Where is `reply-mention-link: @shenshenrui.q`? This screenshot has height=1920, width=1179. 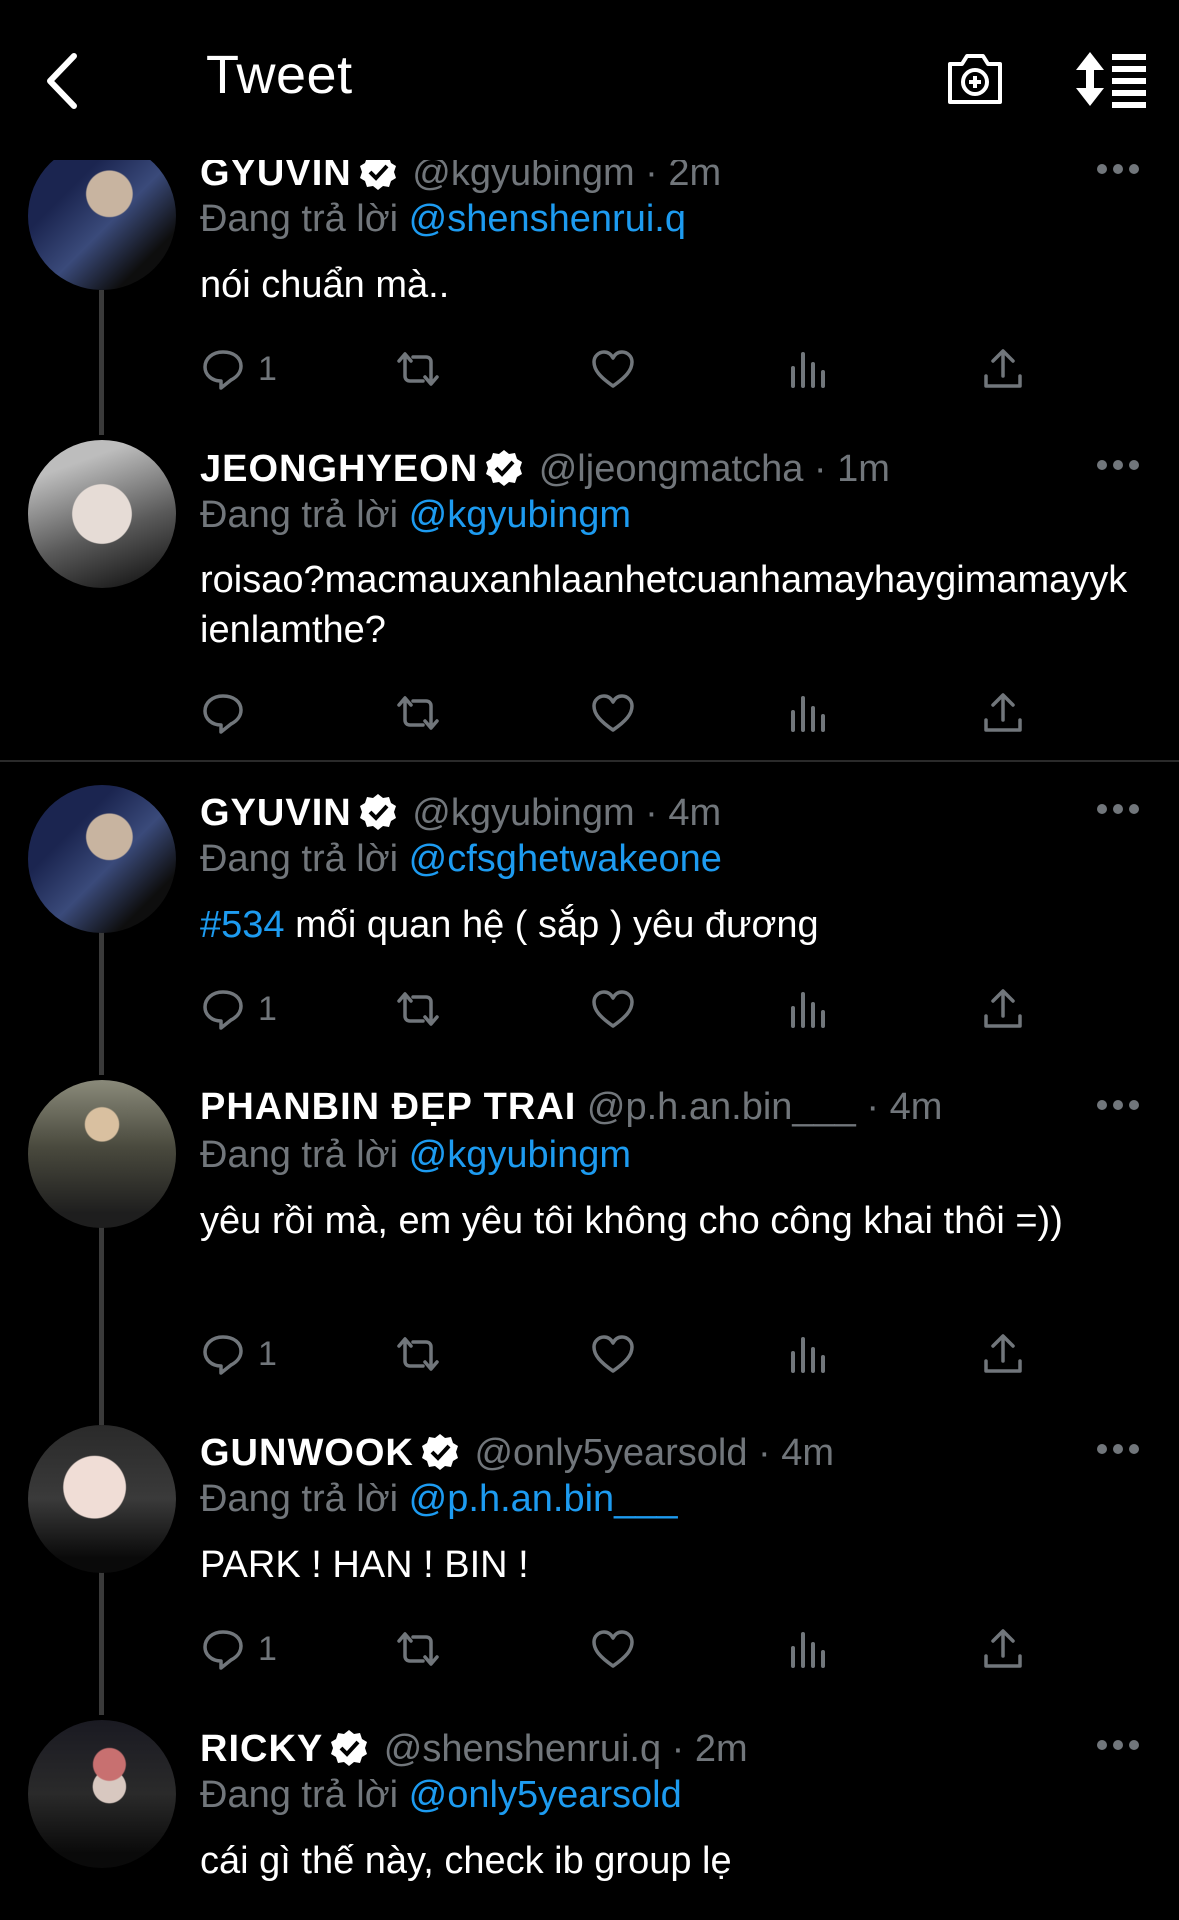 reply-mention-link: @shenshenrui.q is located at coordinates (547, 219).